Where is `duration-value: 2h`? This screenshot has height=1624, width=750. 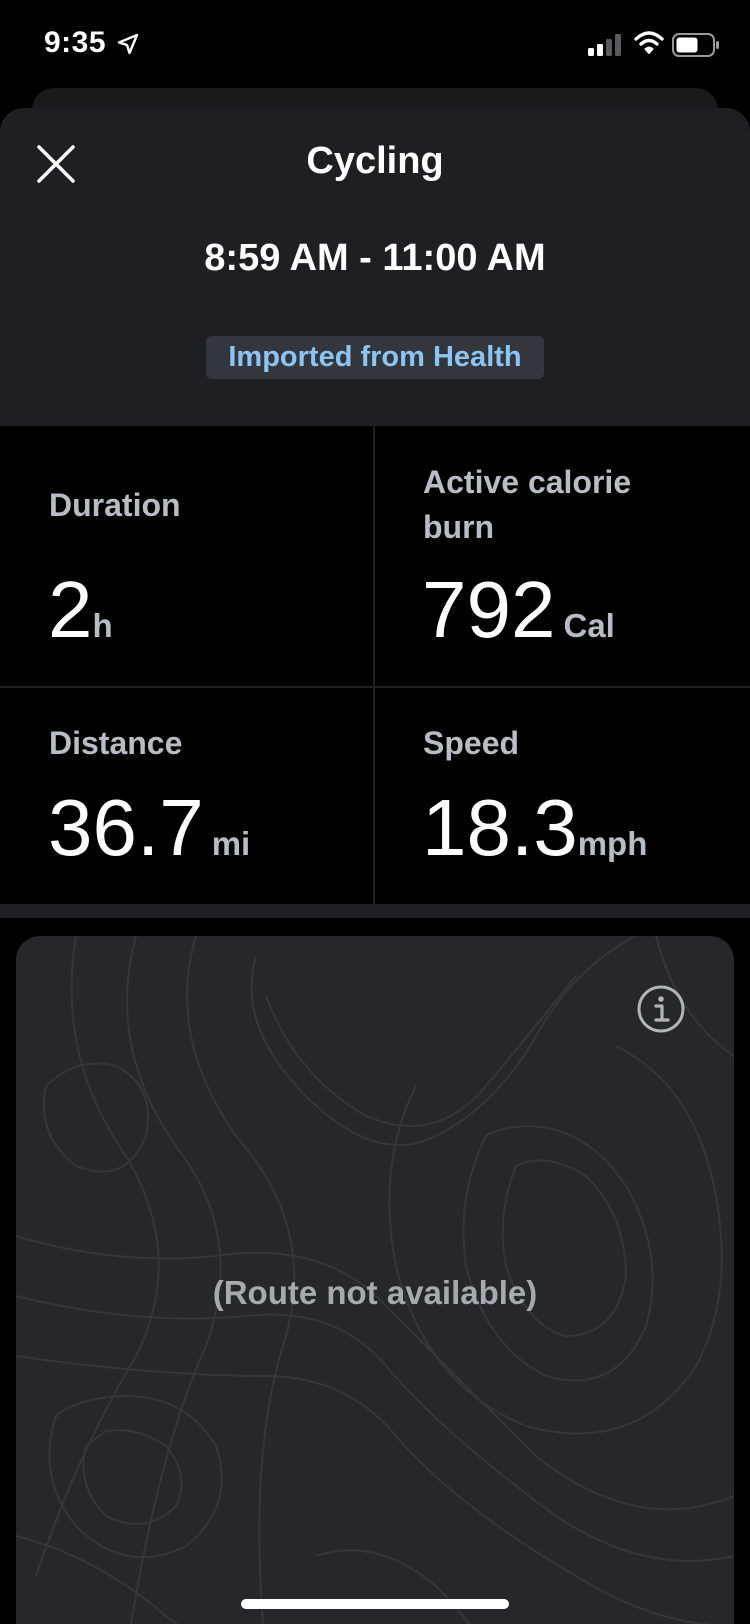 duration-value: 2h is located at coordinates (80, 618).